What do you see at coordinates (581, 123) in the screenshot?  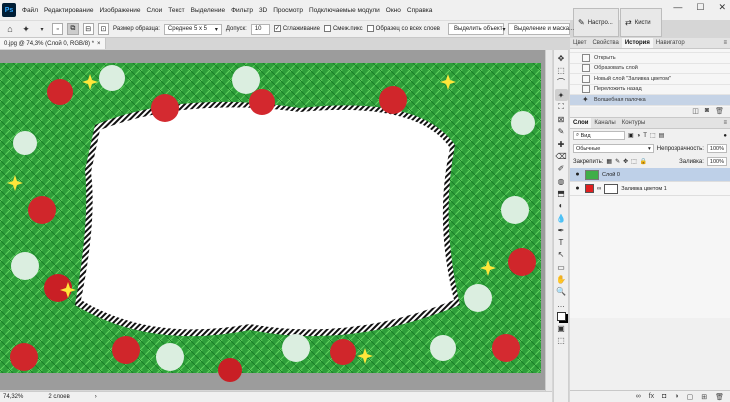 I see `tab-layers: Слои` at bounding box center [581, 123].